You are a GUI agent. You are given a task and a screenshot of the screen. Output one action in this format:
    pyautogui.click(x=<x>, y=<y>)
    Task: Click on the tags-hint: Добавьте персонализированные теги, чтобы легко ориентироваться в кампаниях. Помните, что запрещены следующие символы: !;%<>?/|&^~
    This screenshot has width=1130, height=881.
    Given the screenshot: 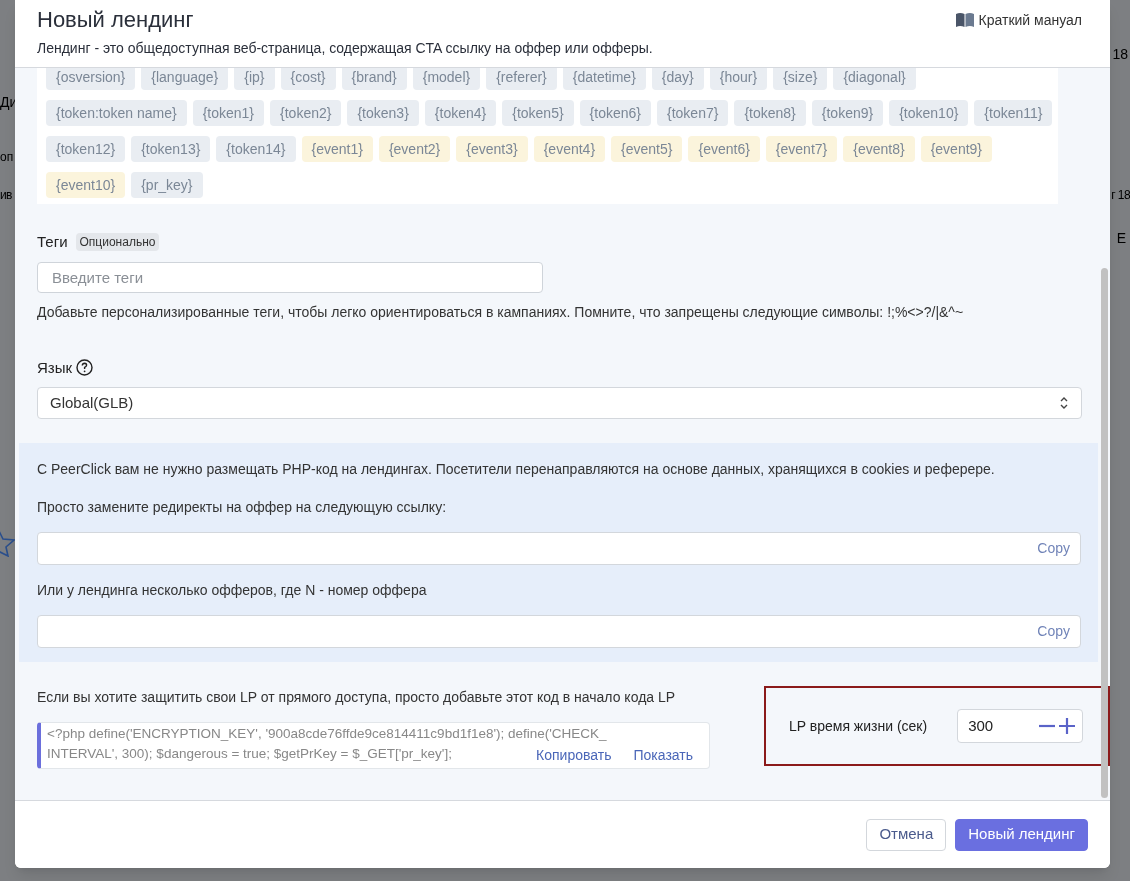 What is the action you would take?
    pyautogui.click(x=501, y=312)
    